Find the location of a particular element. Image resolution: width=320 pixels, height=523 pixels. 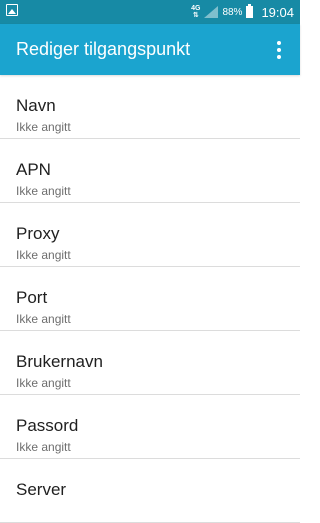

setting-title: Proxy is located at coordinates (38, 233).